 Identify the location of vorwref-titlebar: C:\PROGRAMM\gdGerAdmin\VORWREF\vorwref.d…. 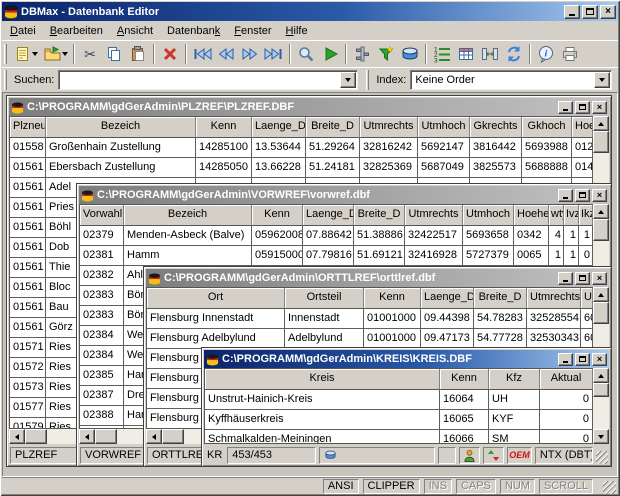
(344, 195).